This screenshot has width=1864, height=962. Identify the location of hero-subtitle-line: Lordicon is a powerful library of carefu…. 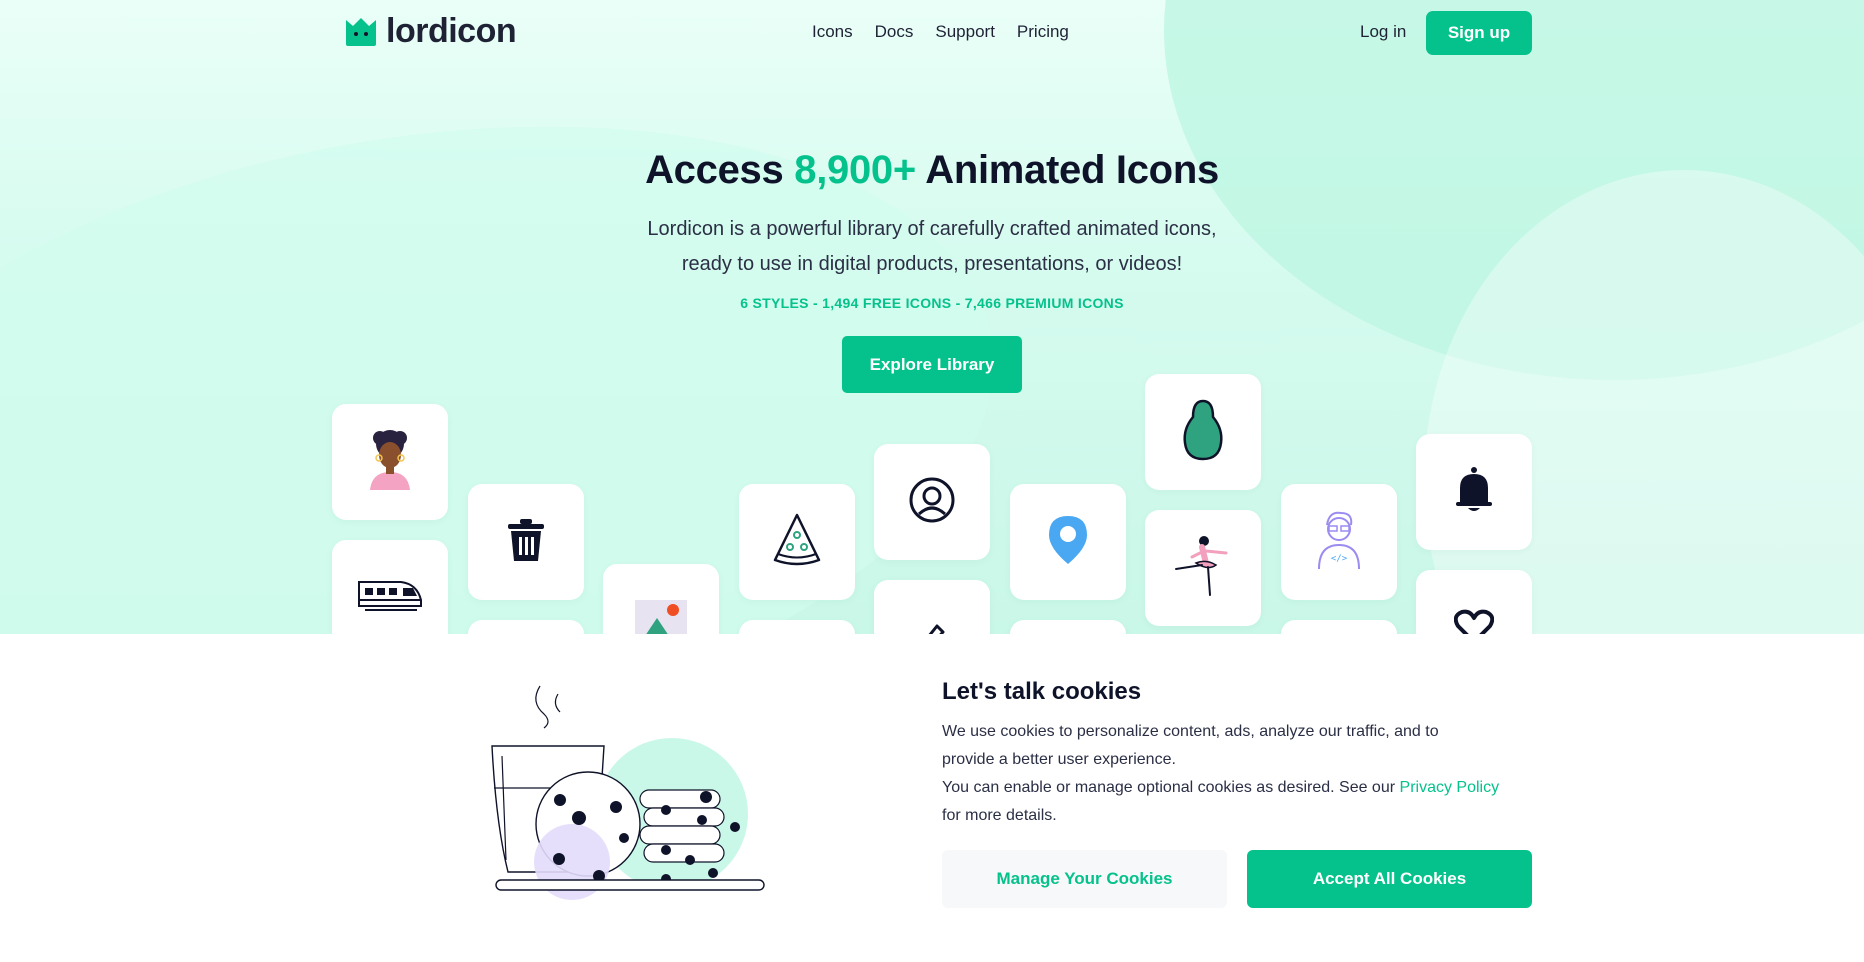
(932, 229).